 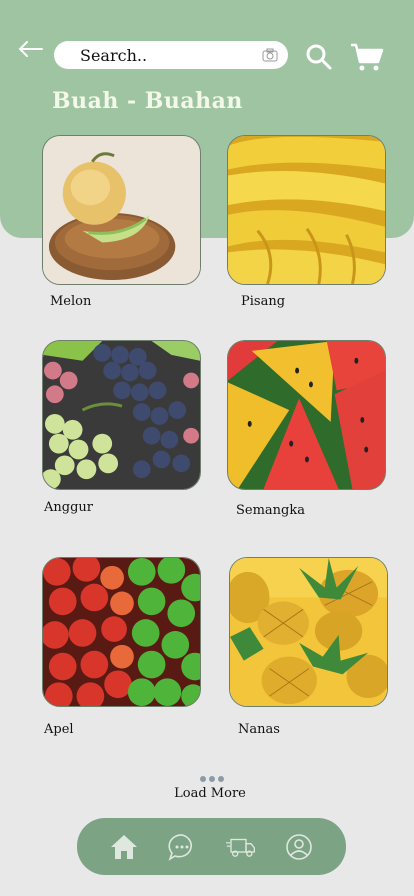 I want to click on search-input: Search.., so click(x=171, y=55).